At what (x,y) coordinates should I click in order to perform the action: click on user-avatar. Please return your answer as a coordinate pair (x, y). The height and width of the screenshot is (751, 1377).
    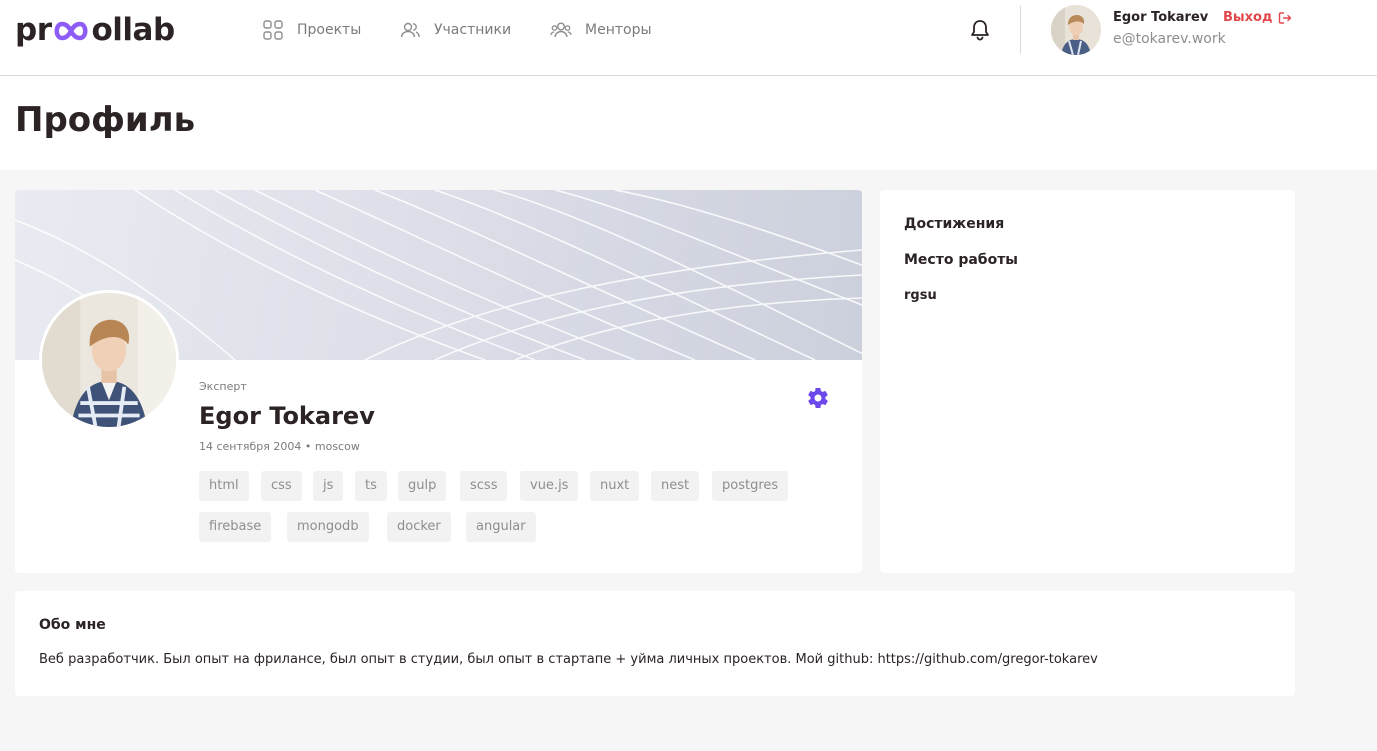
    Looking at the image, I should click on (1076, 30).